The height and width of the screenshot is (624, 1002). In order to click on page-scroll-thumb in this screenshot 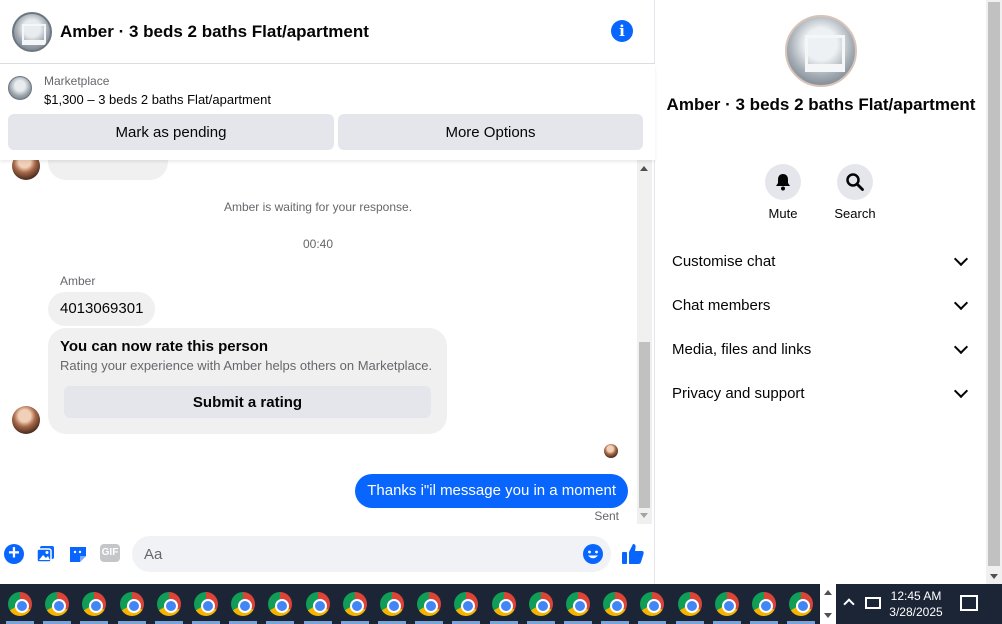, I will do `click(994, 284)`.